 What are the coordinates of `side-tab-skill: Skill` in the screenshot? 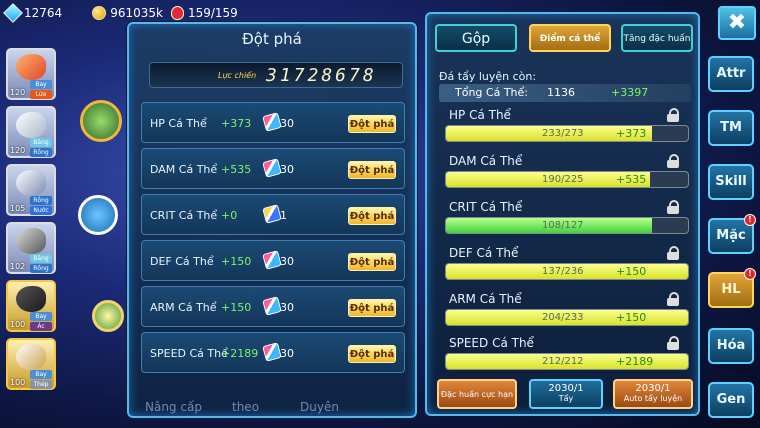 It's located at (731, 182).